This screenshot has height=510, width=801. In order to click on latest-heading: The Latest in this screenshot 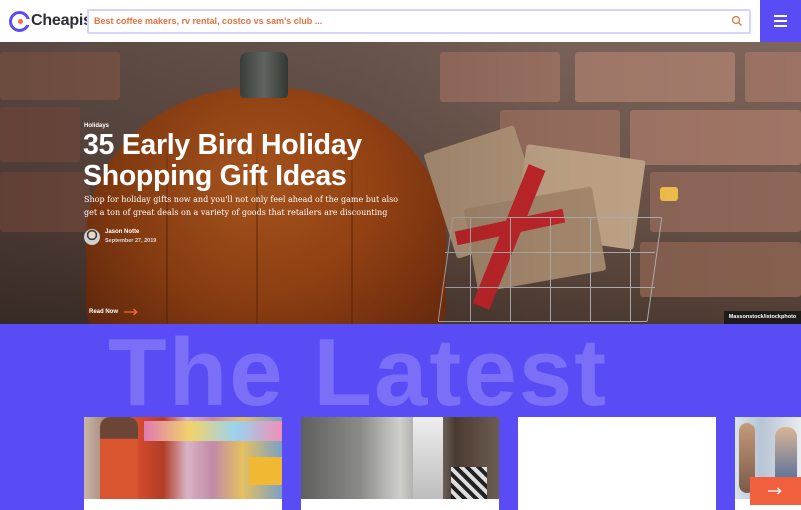, I will do `click(358, 375)`.